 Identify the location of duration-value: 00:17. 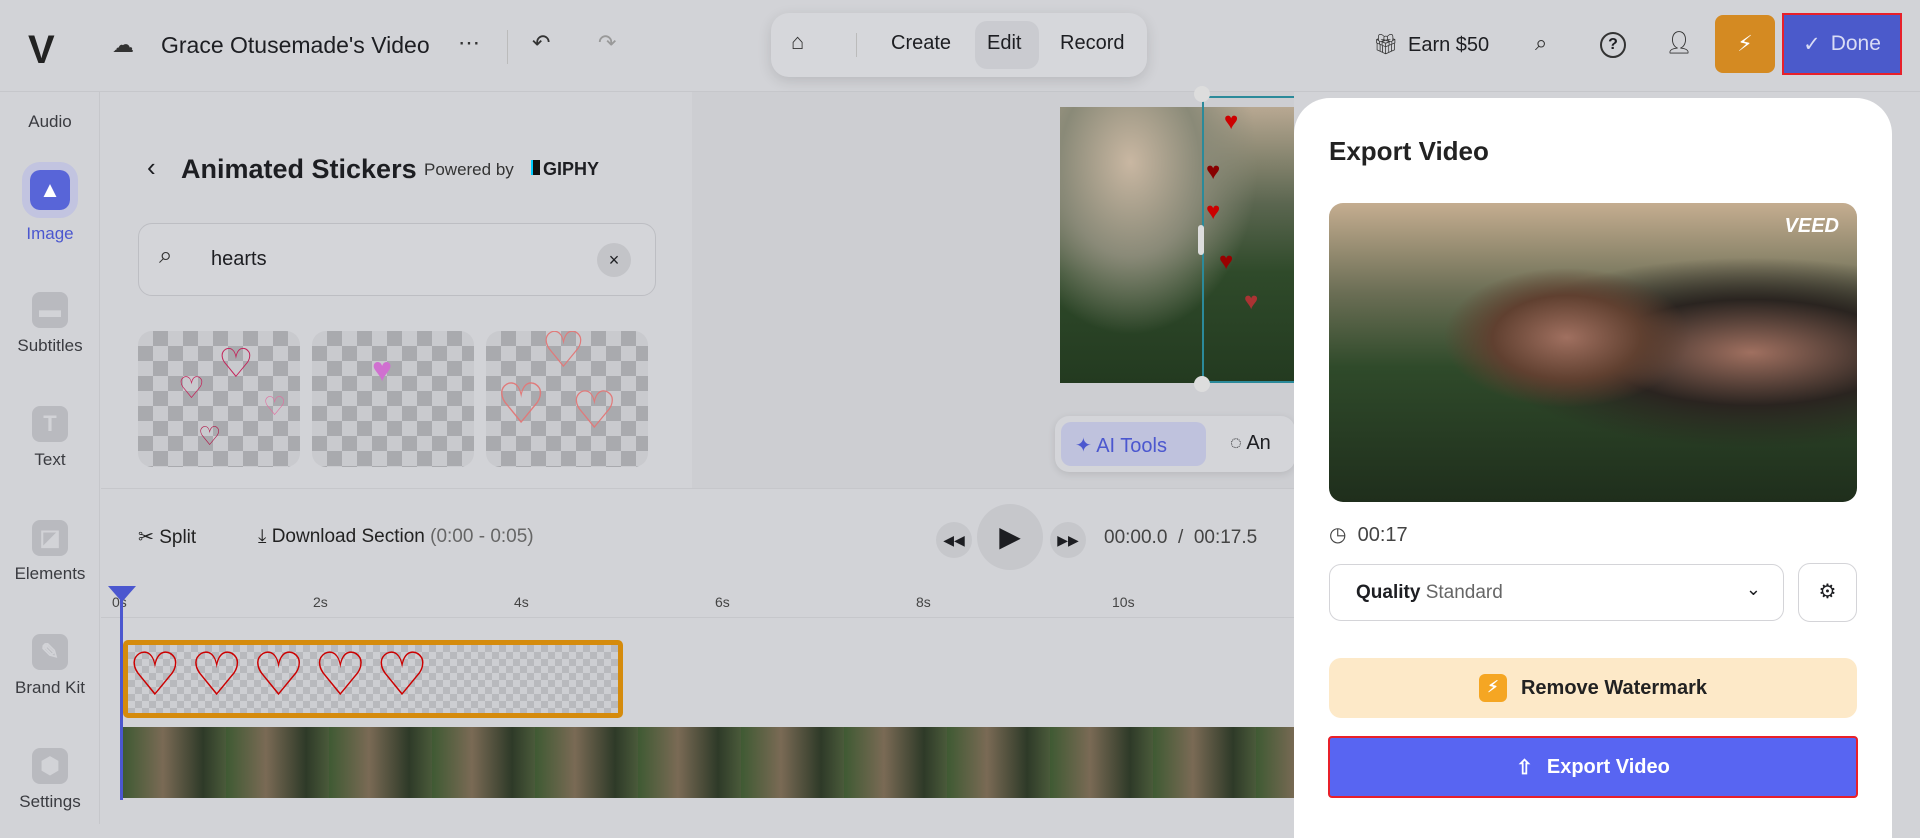
(1382, 535).